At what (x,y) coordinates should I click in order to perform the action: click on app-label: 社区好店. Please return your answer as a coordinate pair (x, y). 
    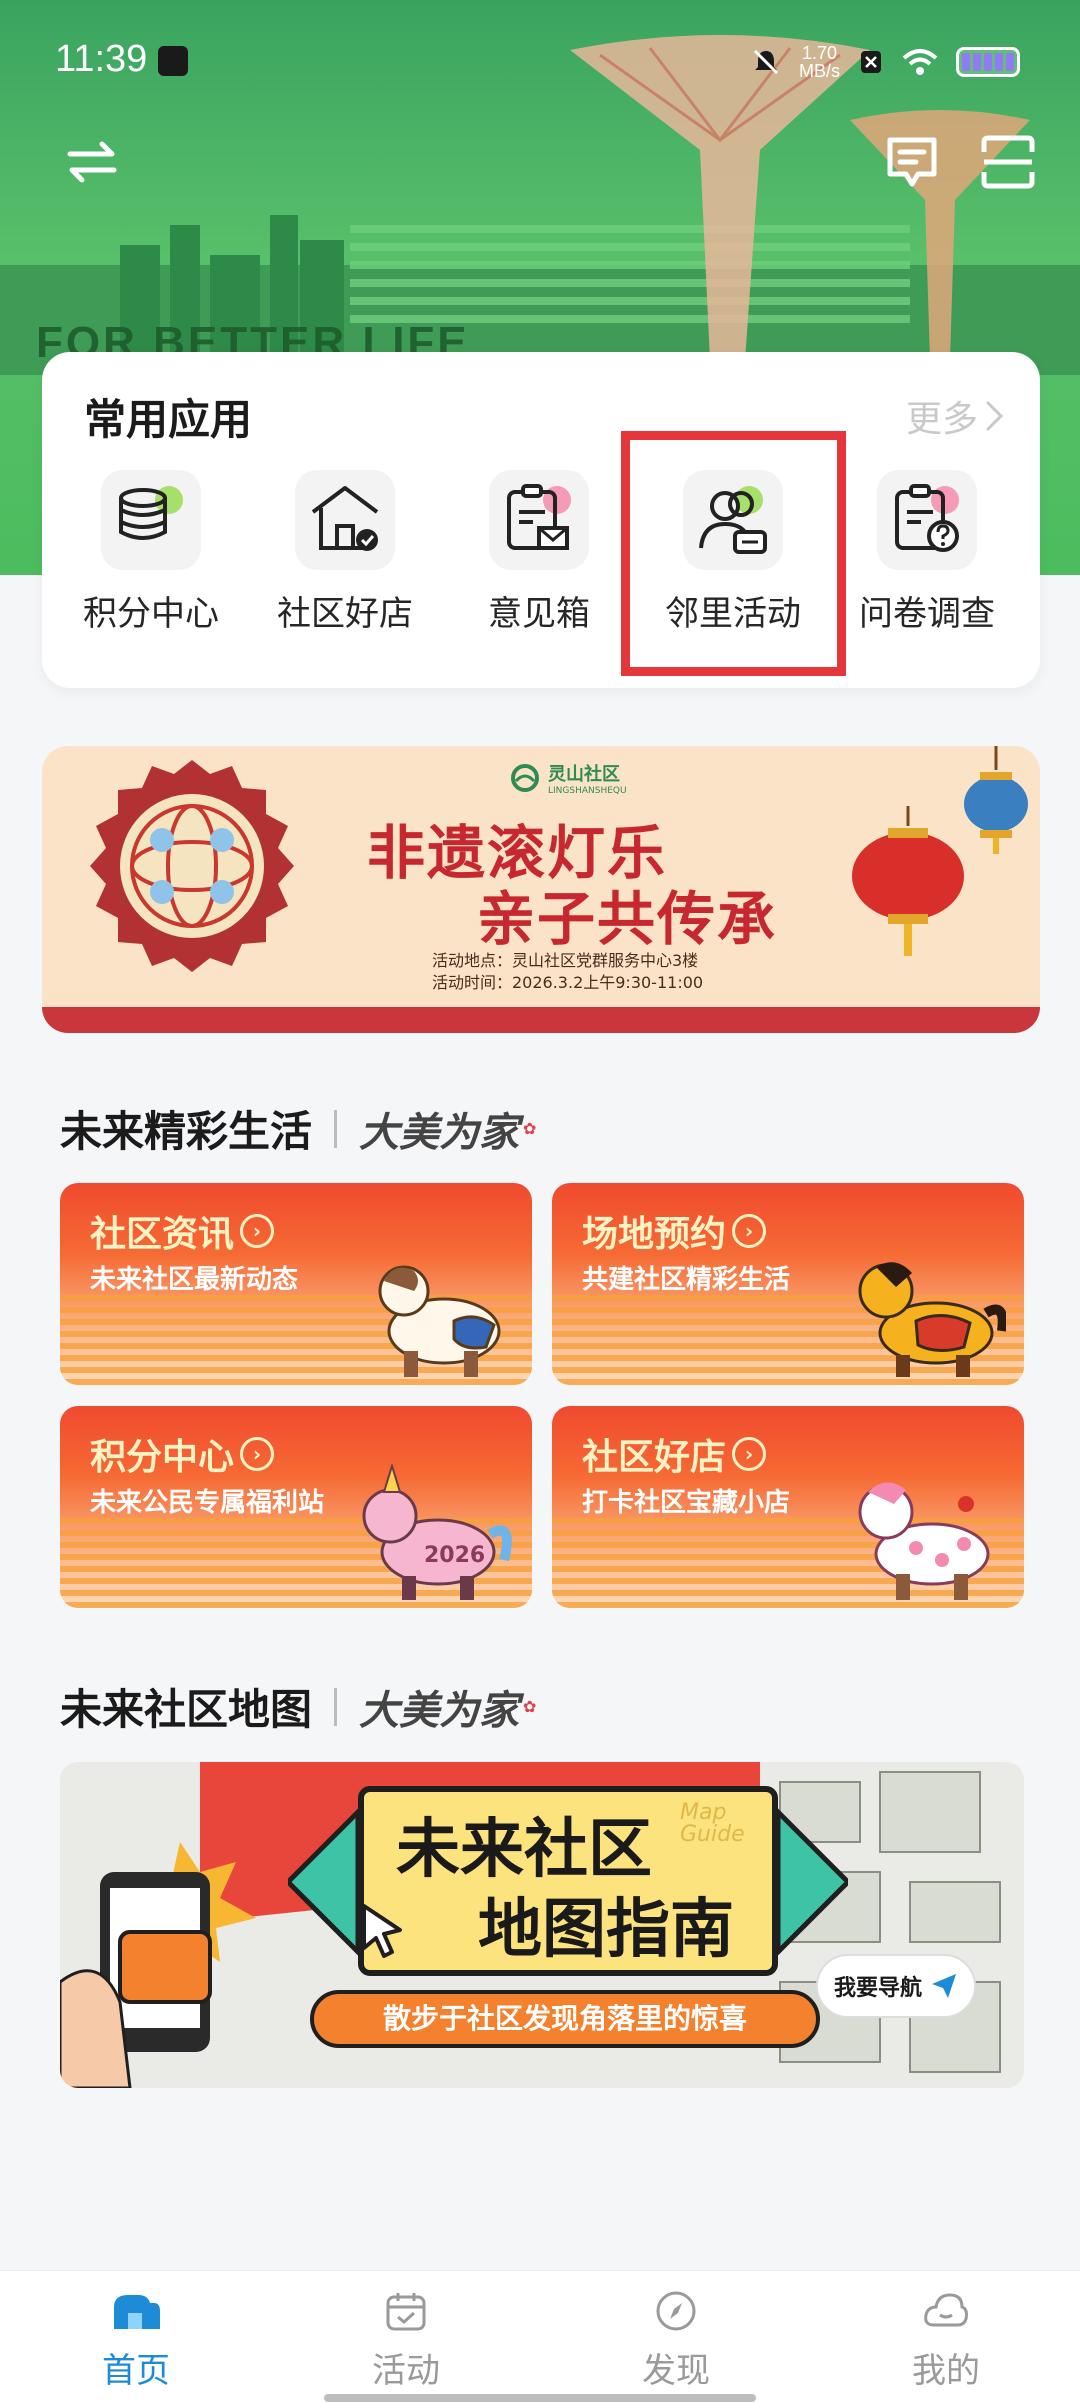
    Looking at the image, I should click on (345, 614).